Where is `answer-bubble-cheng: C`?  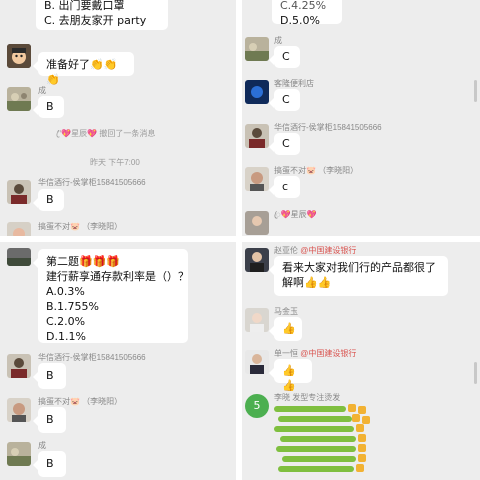 answer-bubble-cheng: C is located at coordinates (284, 57).